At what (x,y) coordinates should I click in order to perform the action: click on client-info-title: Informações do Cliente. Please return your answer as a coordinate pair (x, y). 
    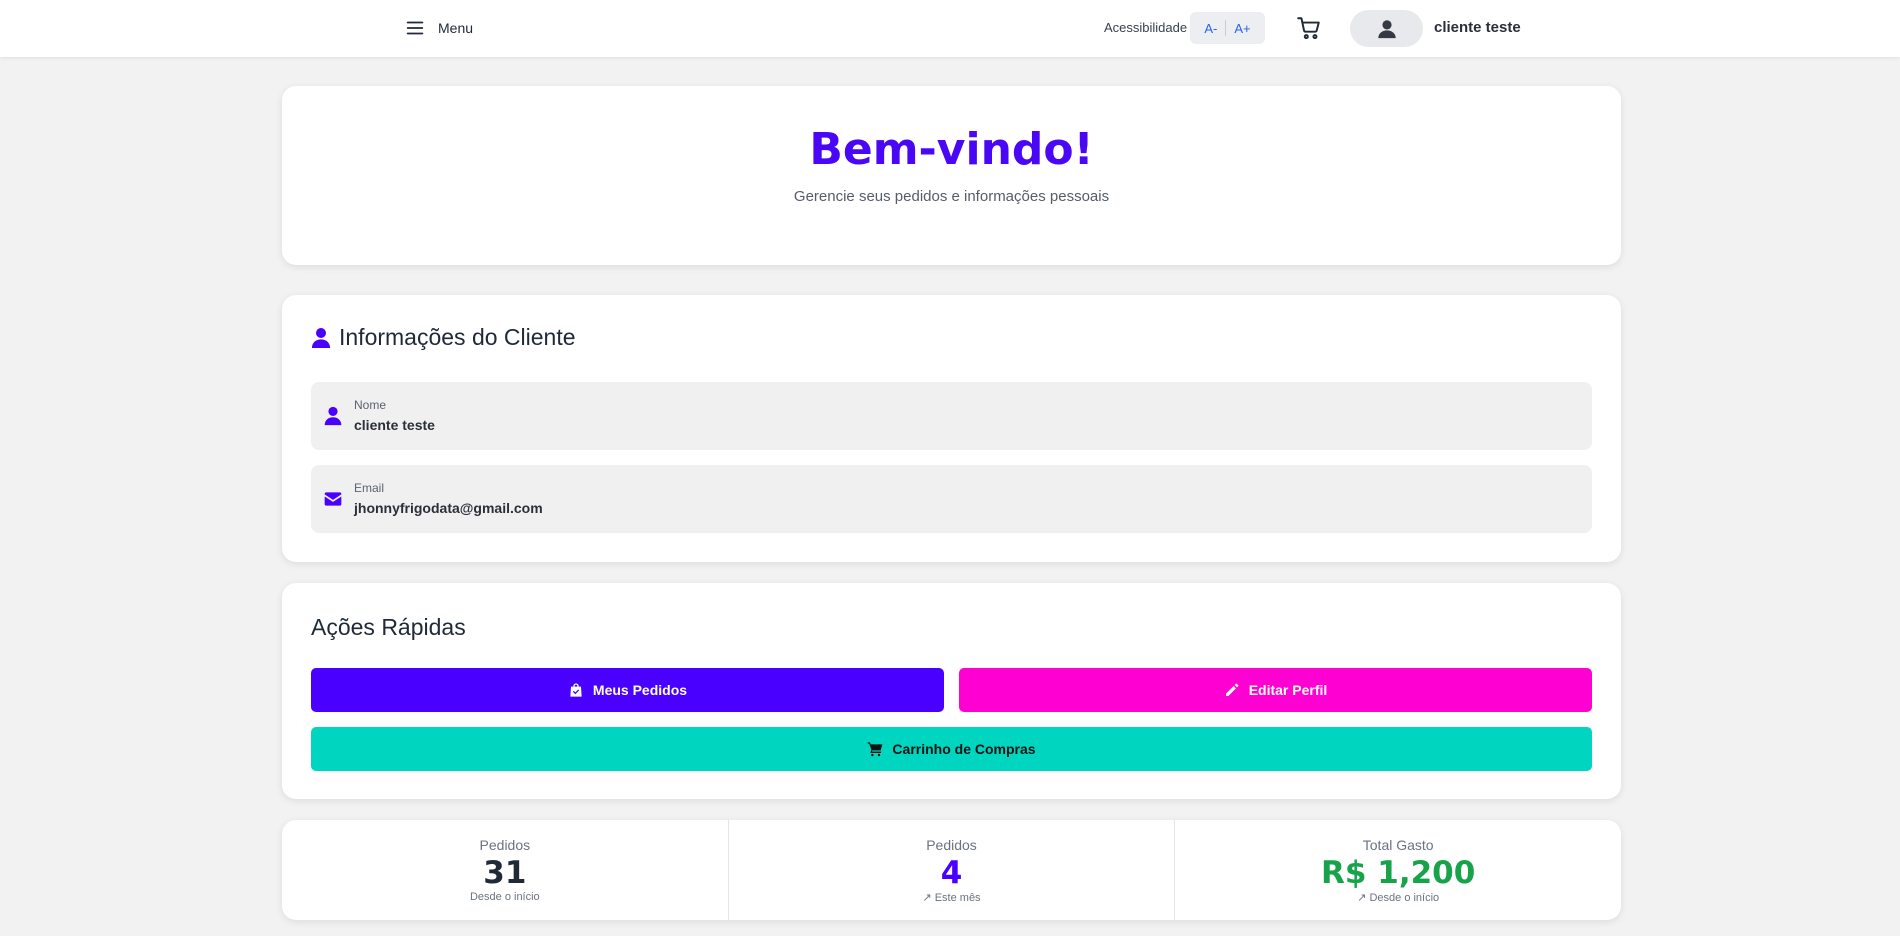
    Looking at the image, I should click on (457, 337).